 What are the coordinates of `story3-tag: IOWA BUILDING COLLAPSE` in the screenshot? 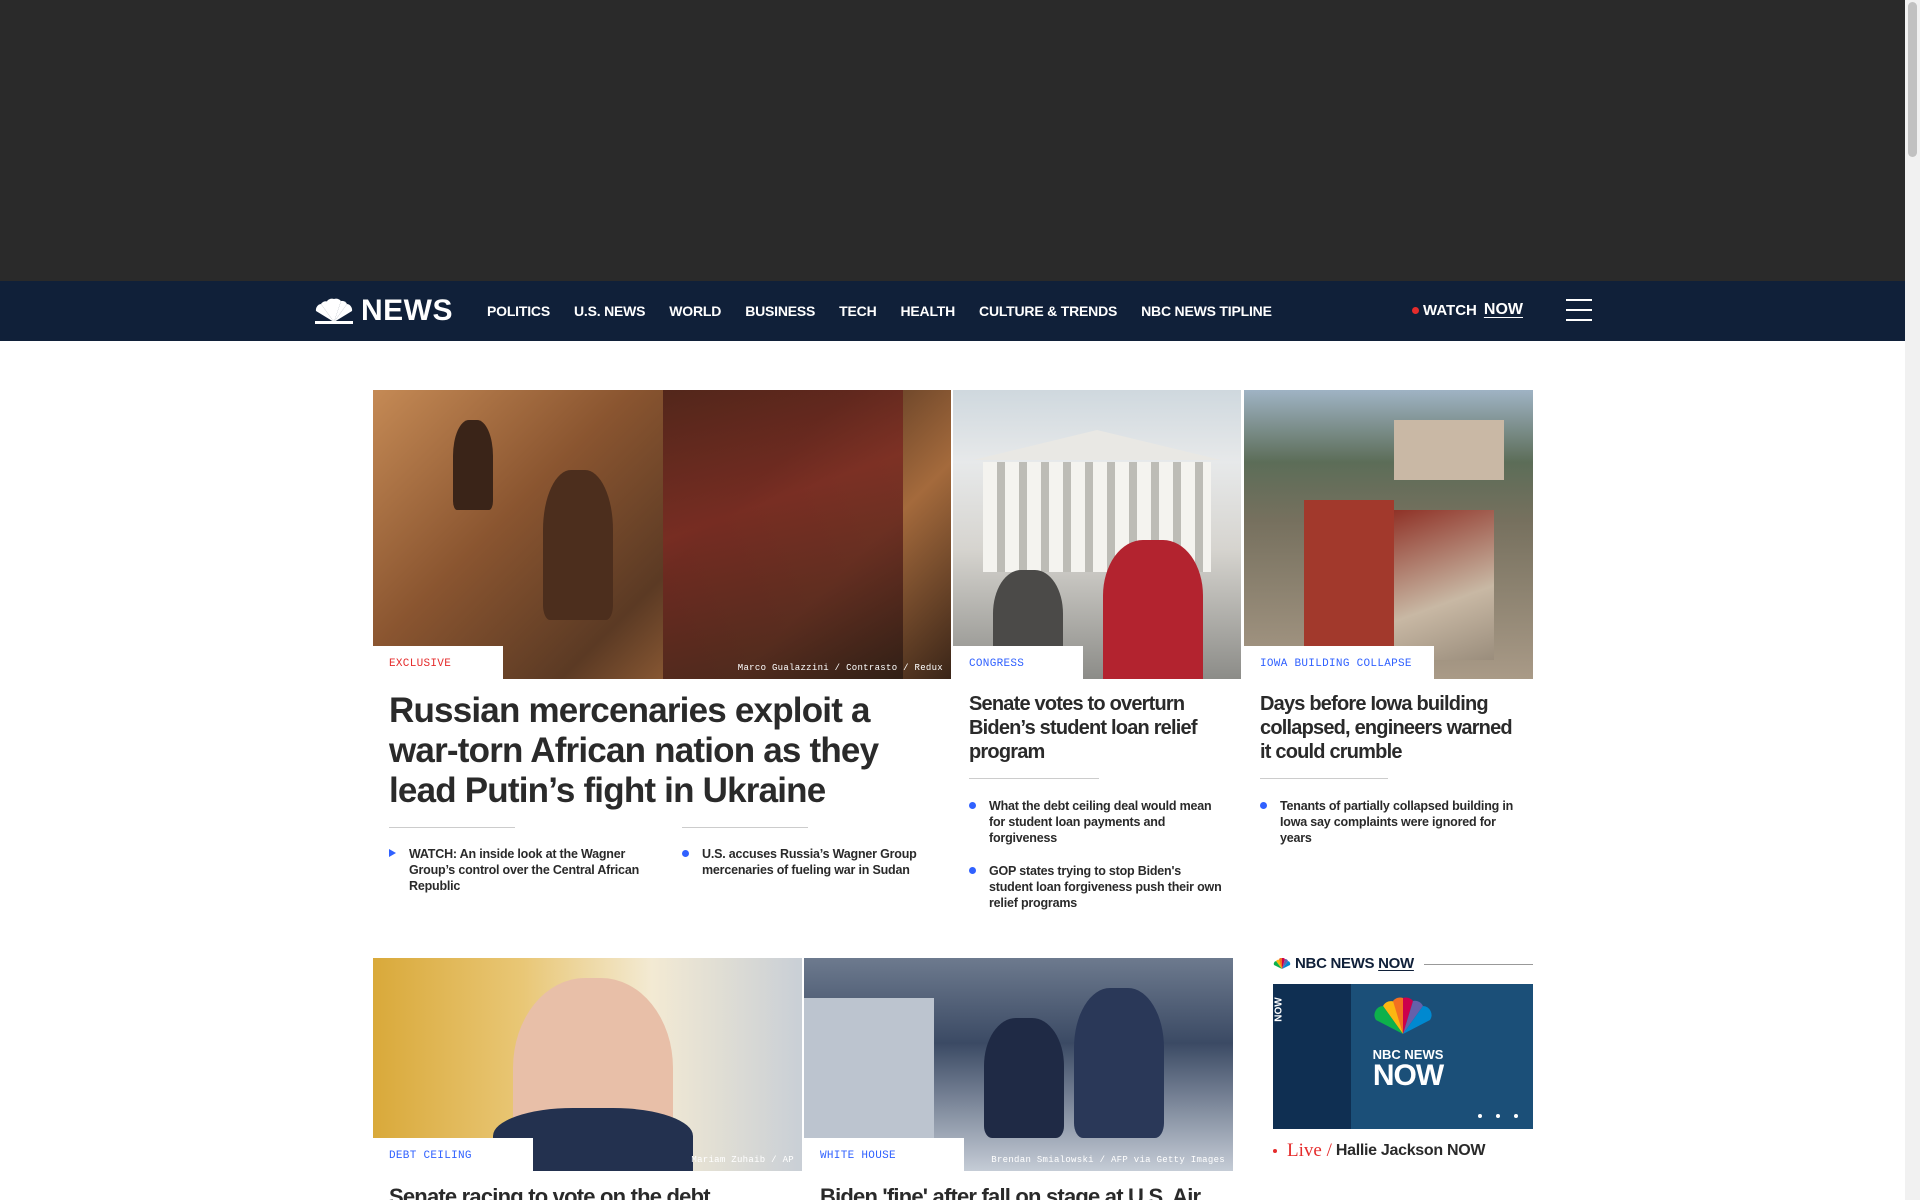 It's located at (1339, 662).